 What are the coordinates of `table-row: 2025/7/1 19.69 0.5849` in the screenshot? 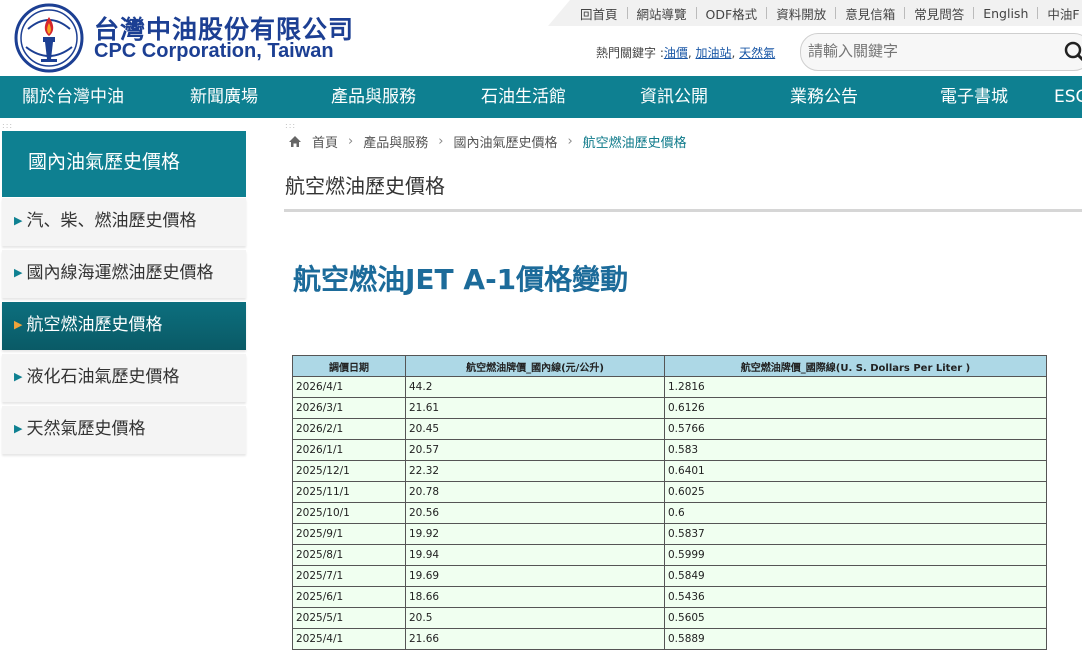 It's located at (669, 576).